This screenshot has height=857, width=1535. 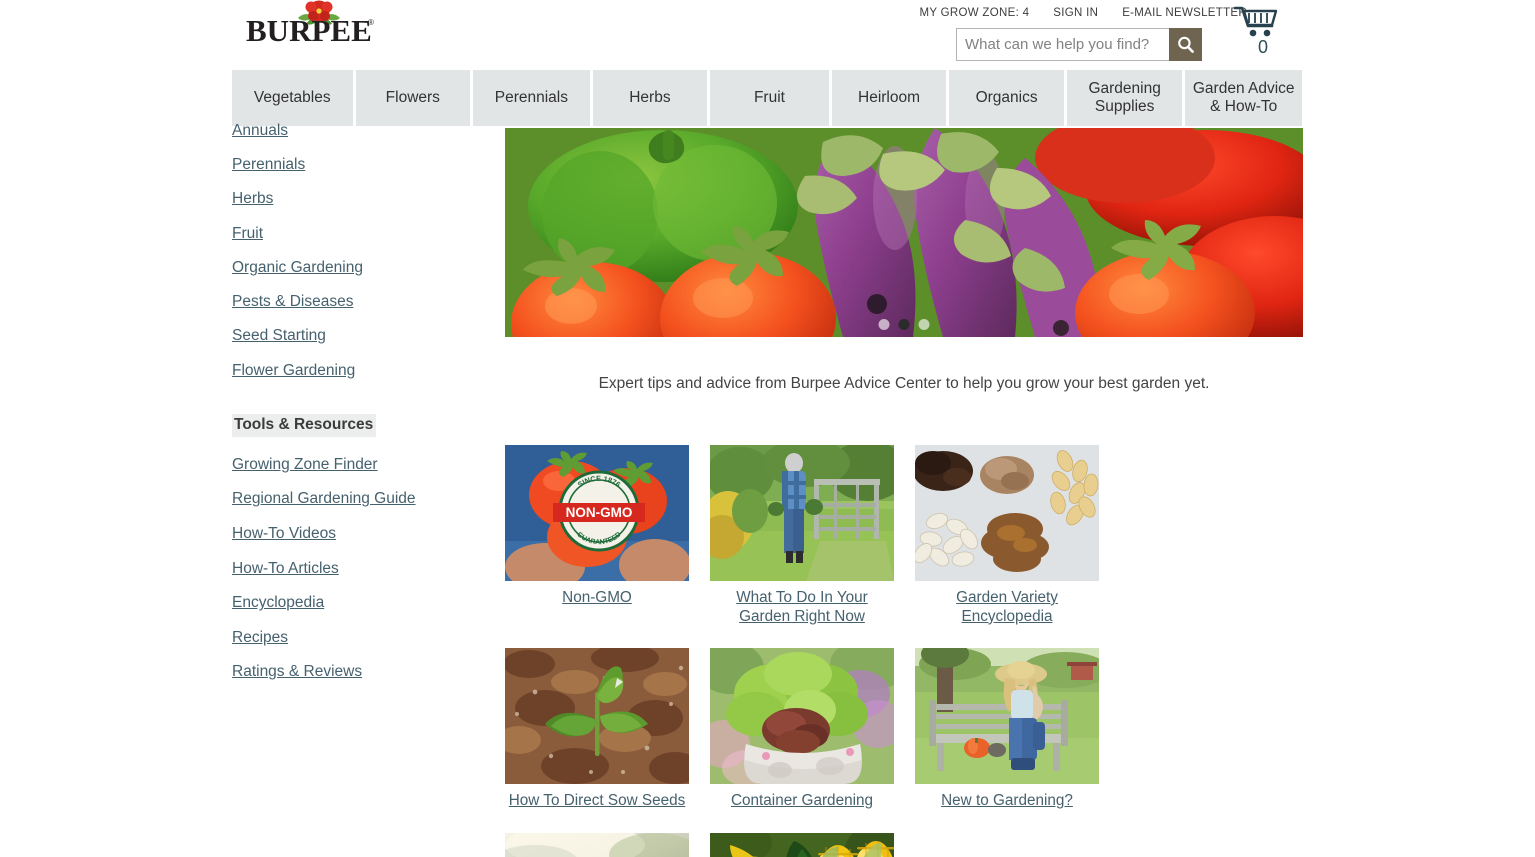 What do you see at coordinates (889, 98) in the screenshot?
I see `nav-tab-heirloom: Heirloom` at bounding box center [889, 98].